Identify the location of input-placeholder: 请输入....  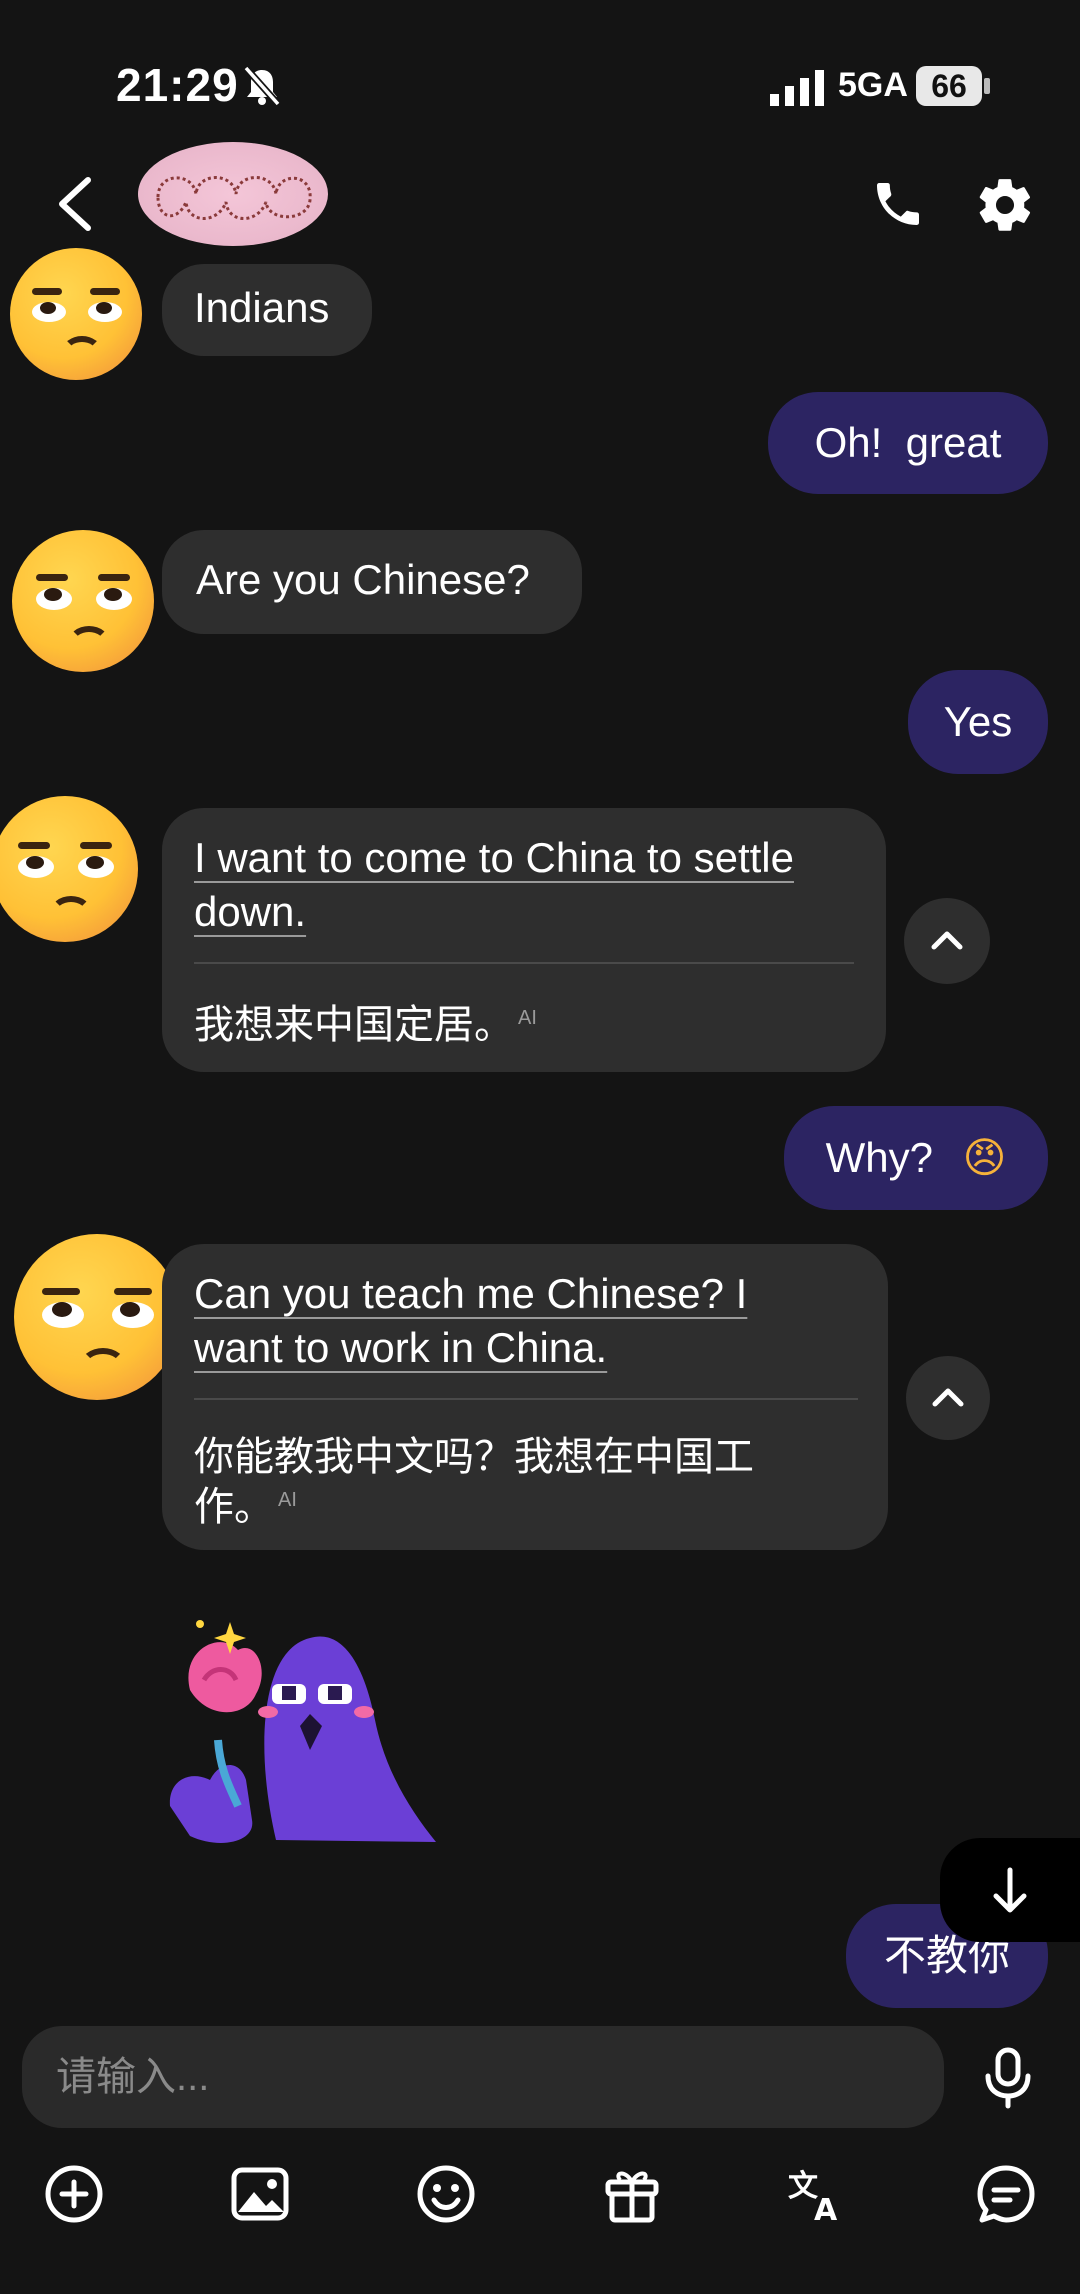
(133, 2077).